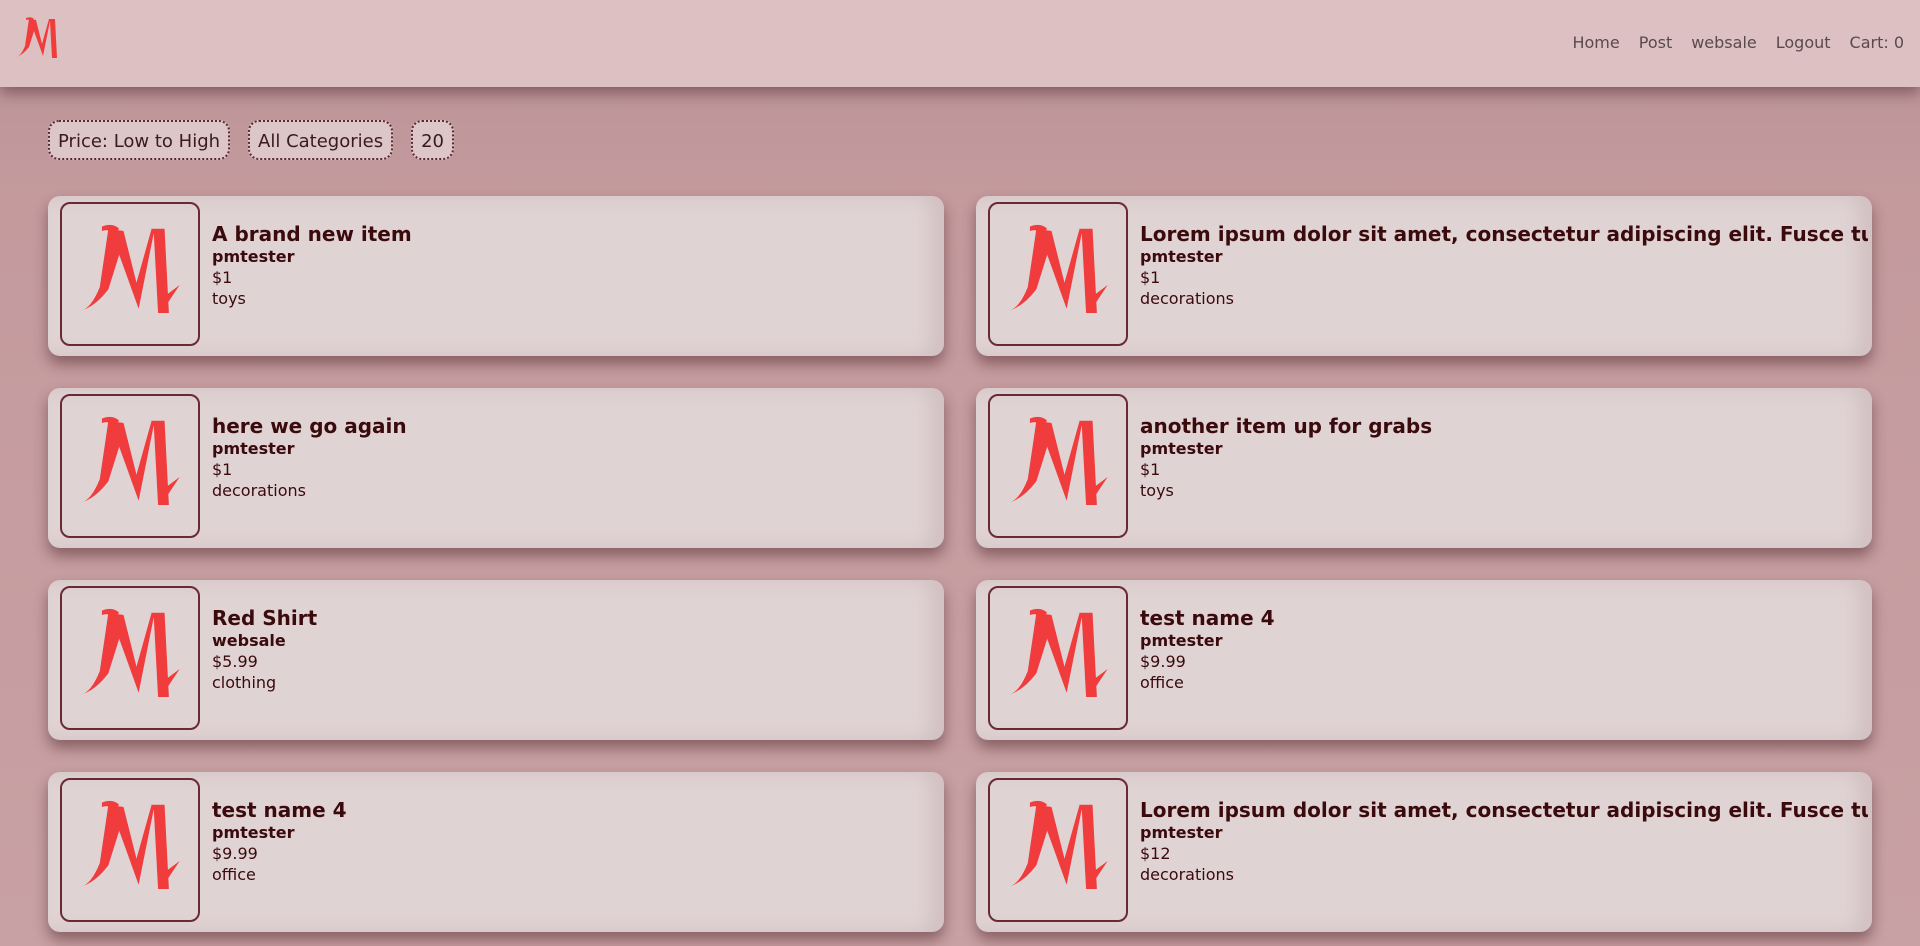 This screenshot has width=1920, height=946. I want to click on nav-logout-link: Logout, so click(1803, 42).